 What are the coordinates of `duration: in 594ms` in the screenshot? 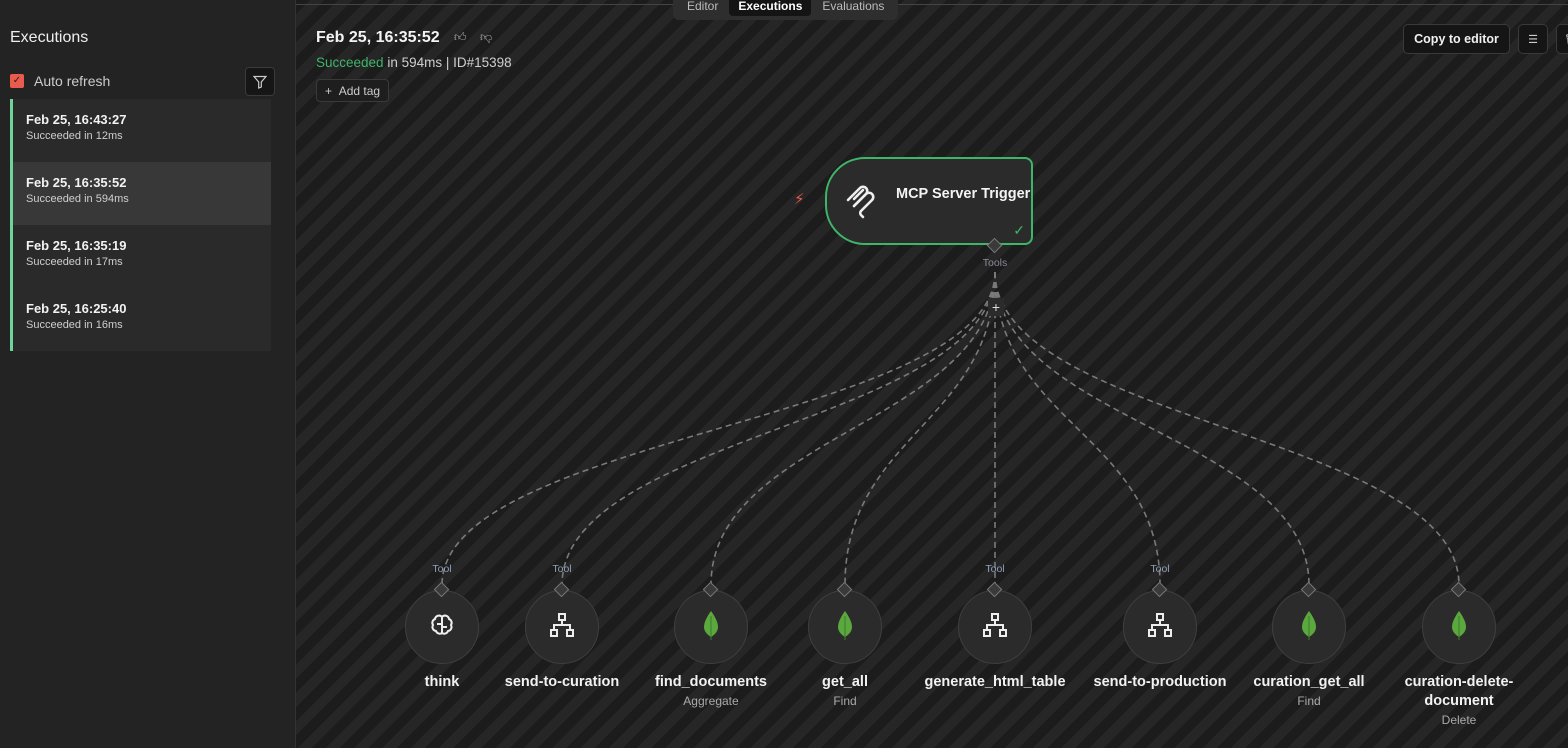 It's located at (413, 62).